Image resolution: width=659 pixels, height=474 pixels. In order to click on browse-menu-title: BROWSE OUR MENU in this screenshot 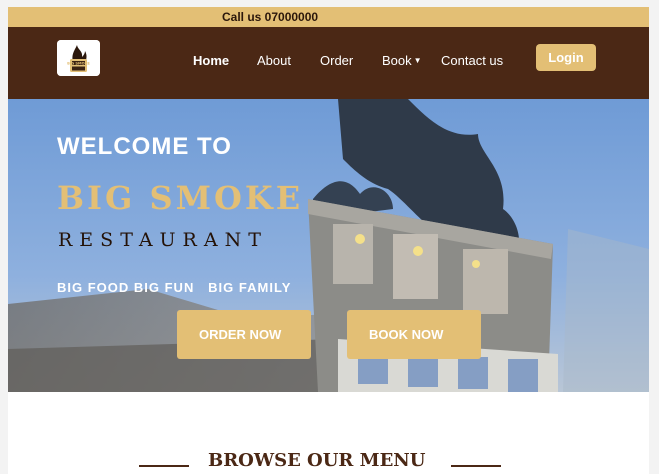, I will do `click(317, 460)`.